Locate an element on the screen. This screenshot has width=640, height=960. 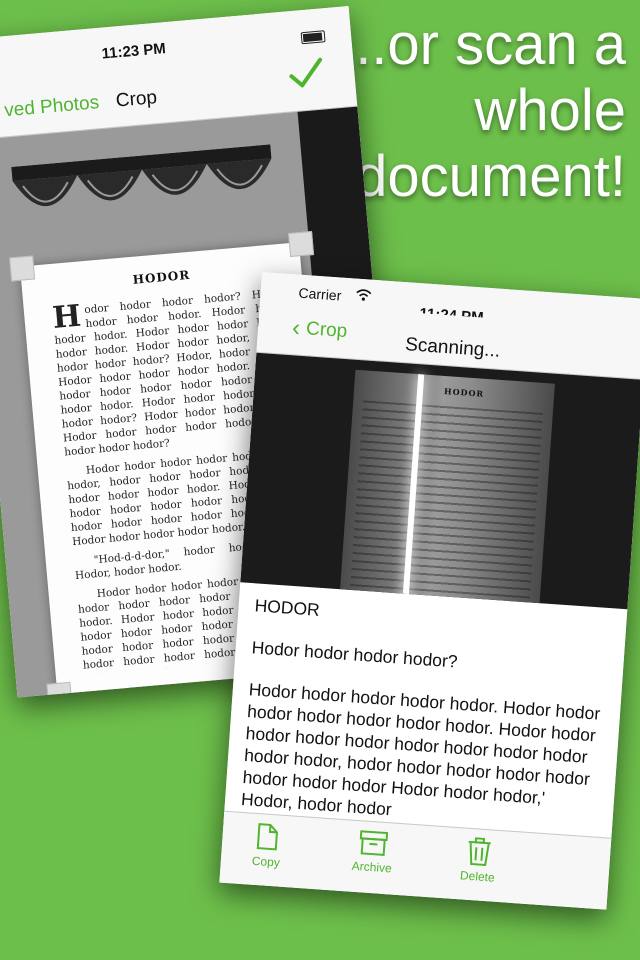
copy-button: Copy is located at coordinates (266, 845).